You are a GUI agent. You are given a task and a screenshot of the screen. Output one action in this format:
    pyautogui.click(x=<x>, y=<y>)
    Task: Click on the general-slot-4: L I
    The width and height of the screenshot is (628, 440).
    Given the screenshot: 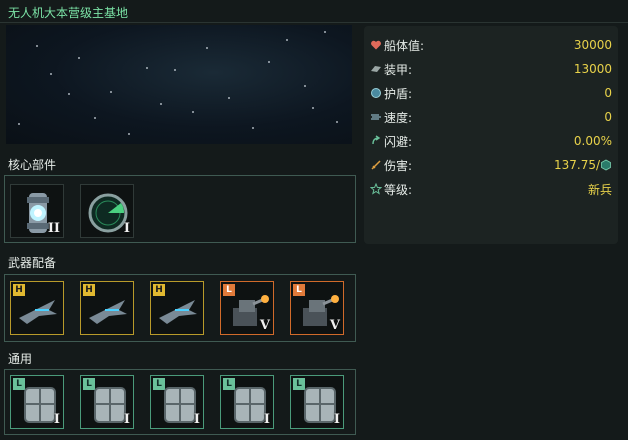 What is the action you would take?
    pyautogui.click(x=247, y=402)
    